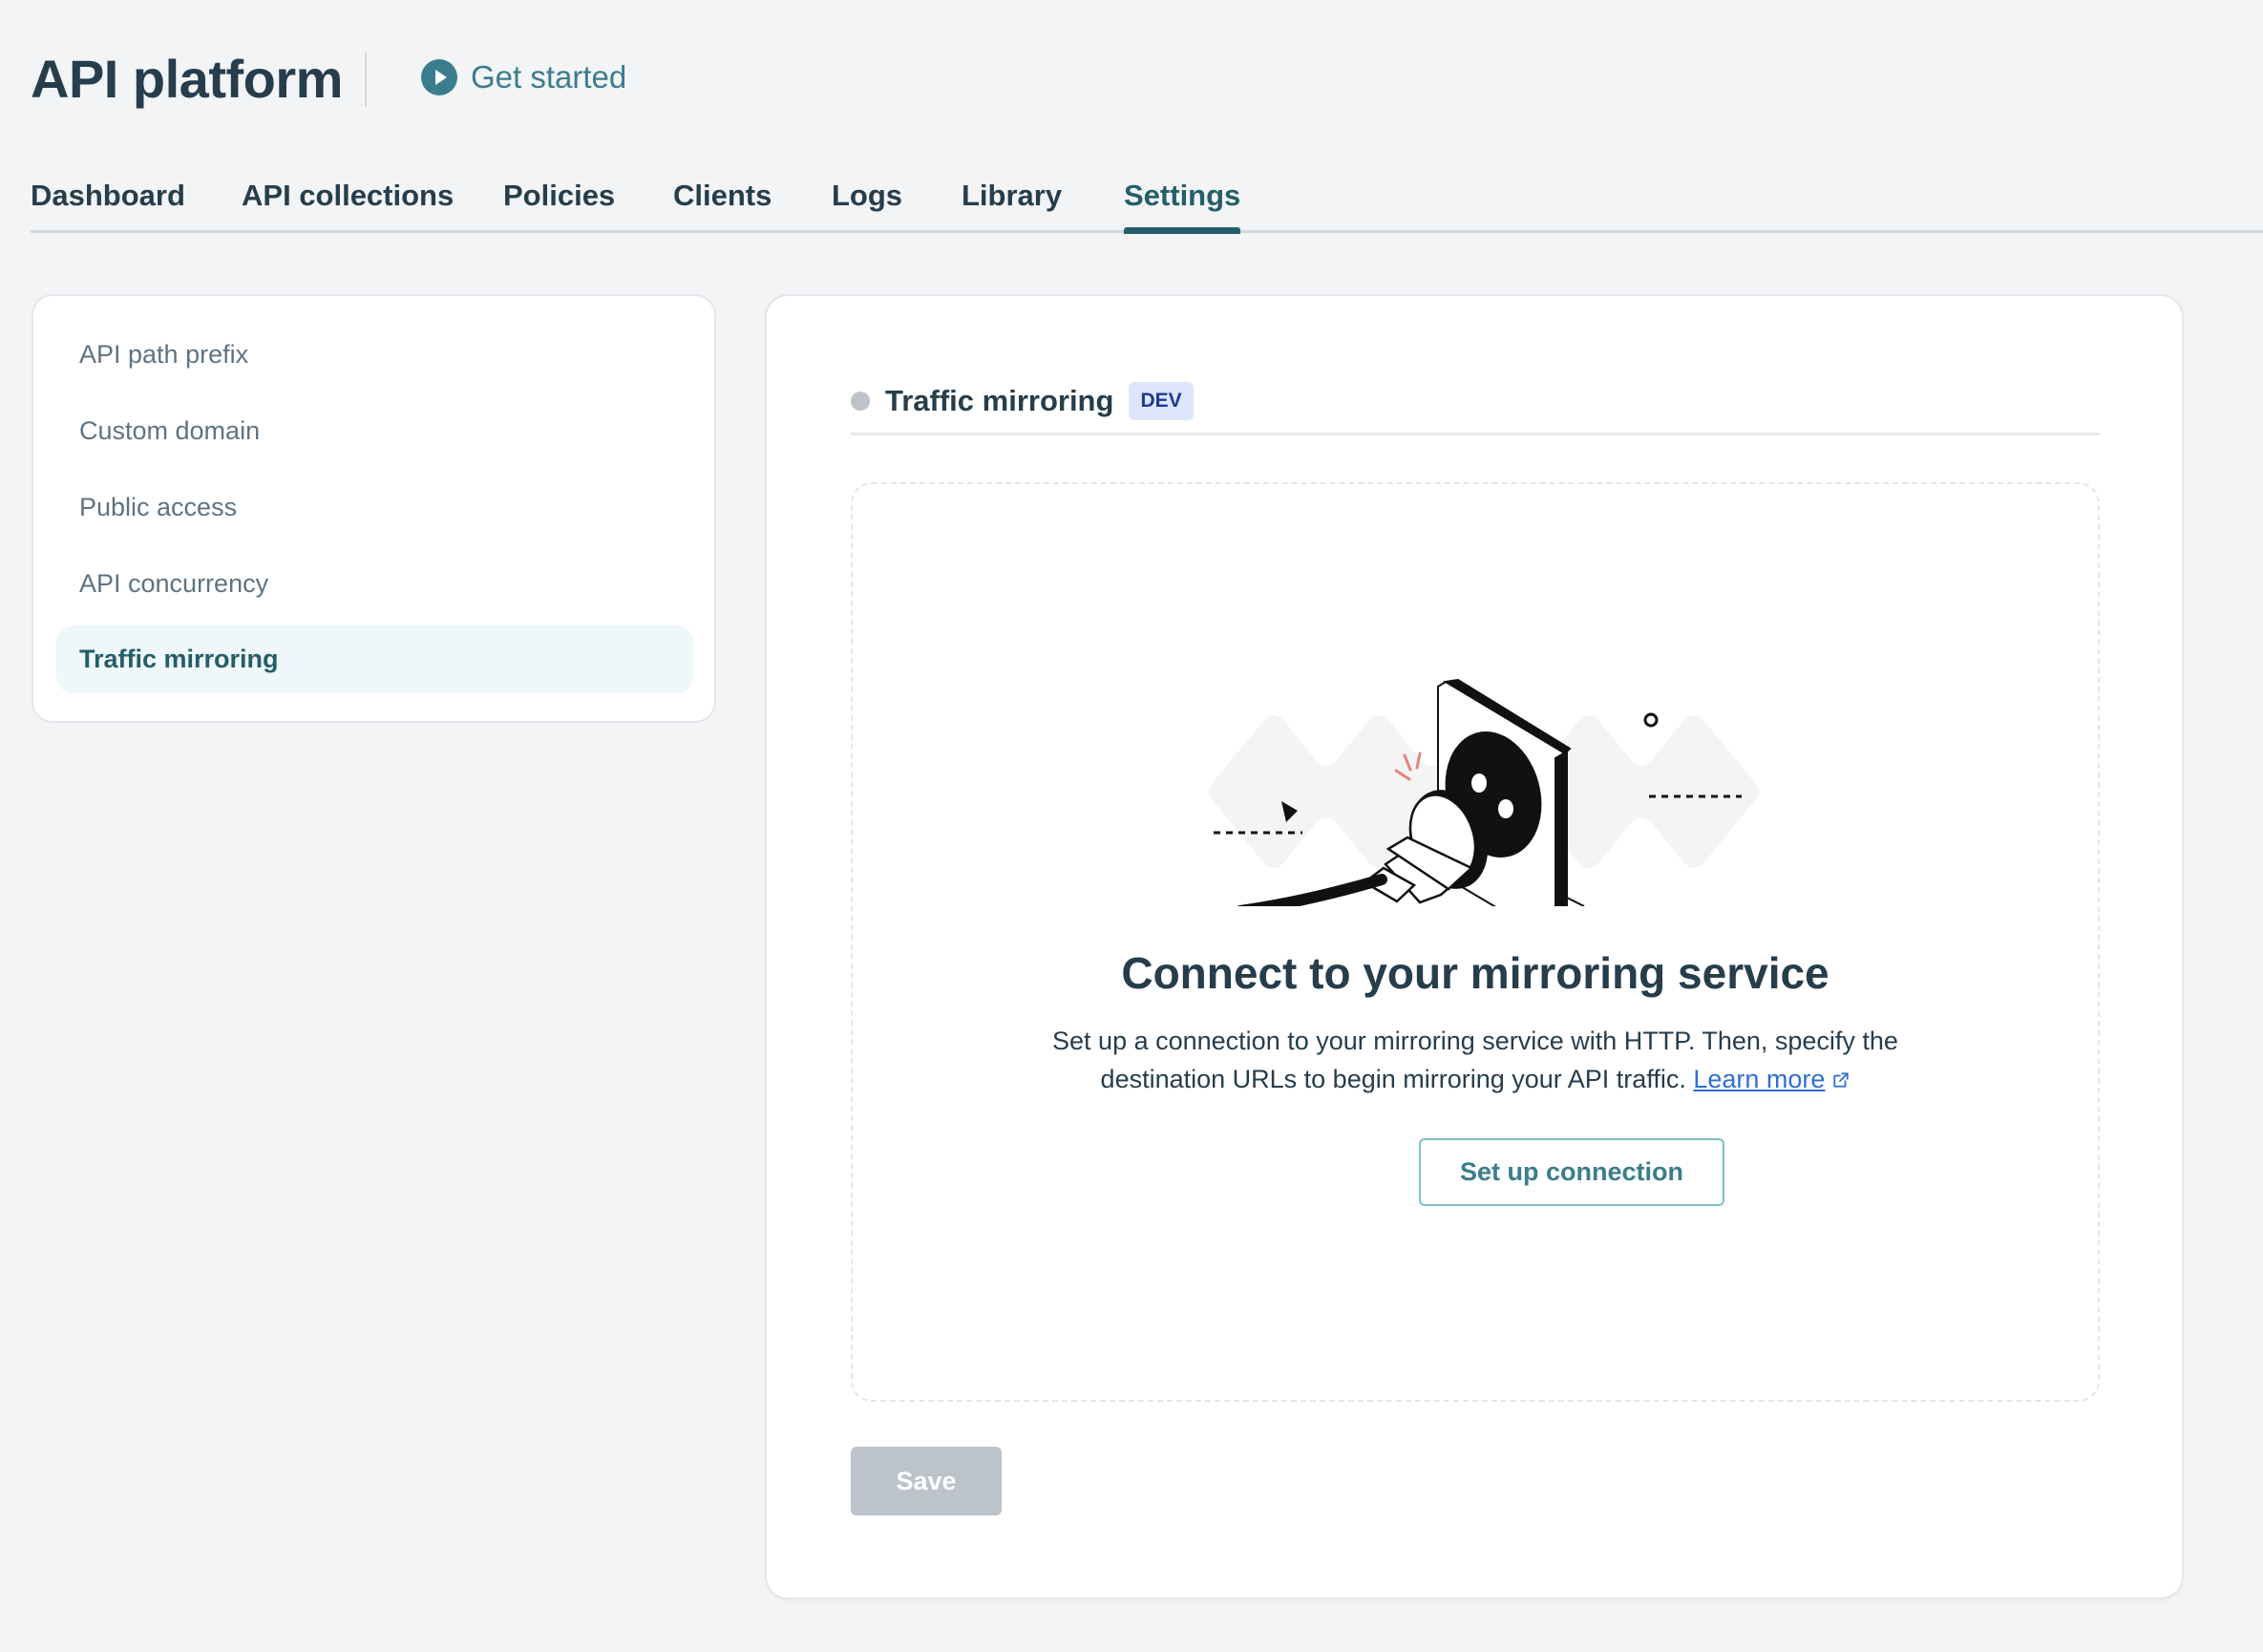 This screenshot has width=2263, height=1652. I want to click on tab-settings: Settings, so click(1182, 204).